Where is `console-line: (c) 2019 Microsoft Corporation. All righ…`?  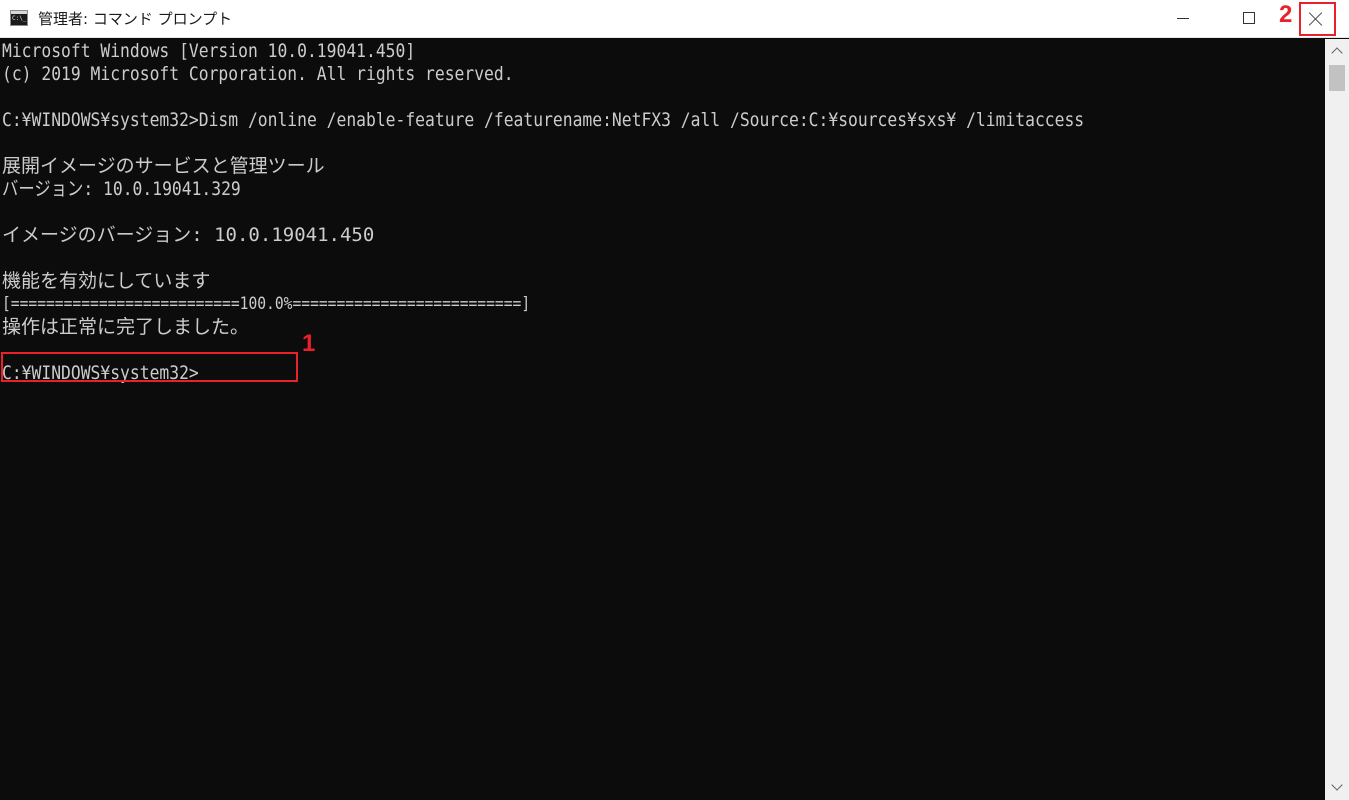
console-line: (c) 2019 Microsoft Corporation. All righ… is located at coordinates (258, 74).